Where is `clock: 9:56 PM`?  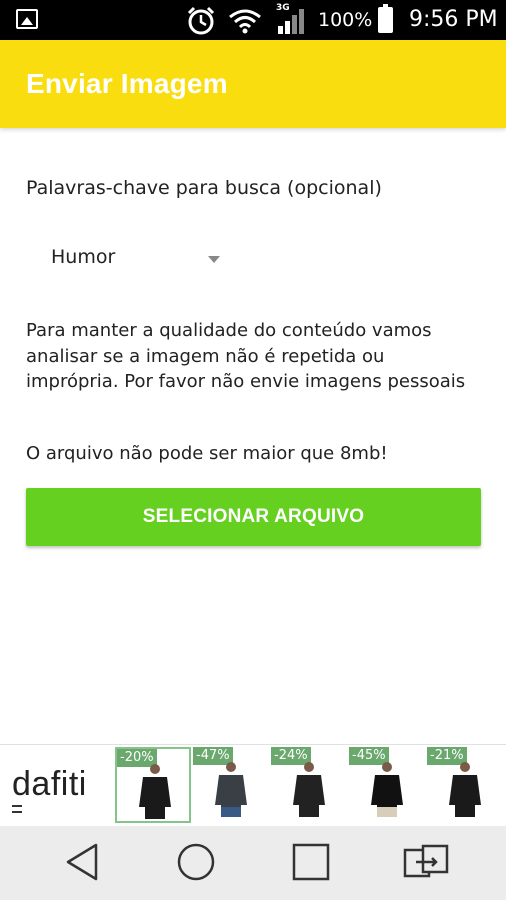 clock: 9:56 PM is located at coordinates (453, 19).